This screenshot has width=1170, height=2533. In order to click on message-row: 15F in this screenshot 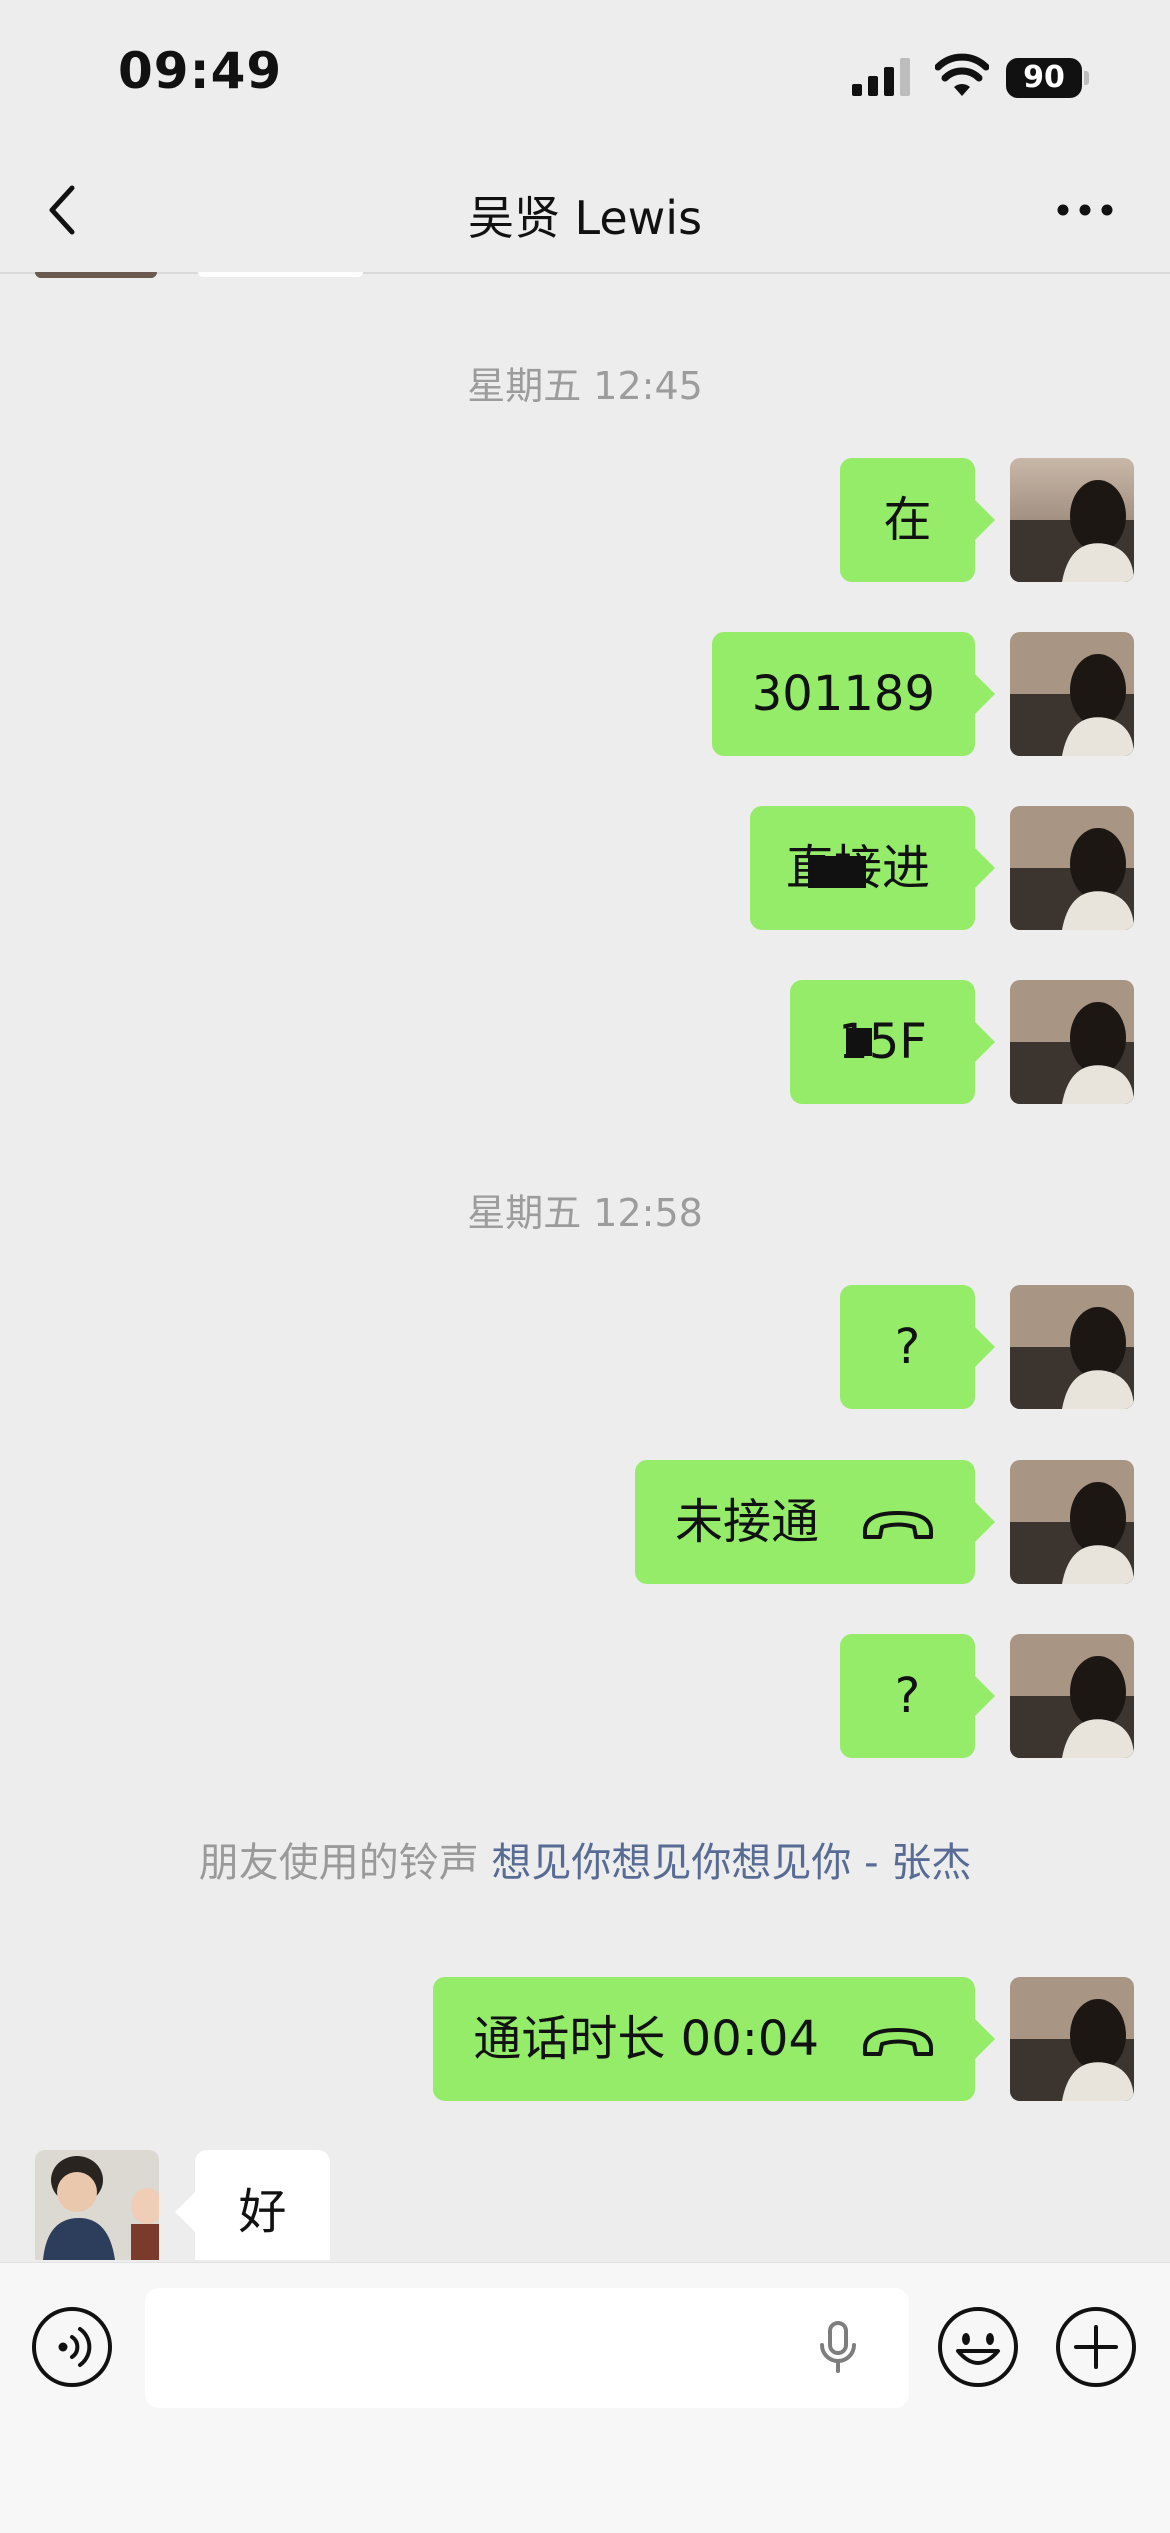, I will do `click(585, 1042)`.